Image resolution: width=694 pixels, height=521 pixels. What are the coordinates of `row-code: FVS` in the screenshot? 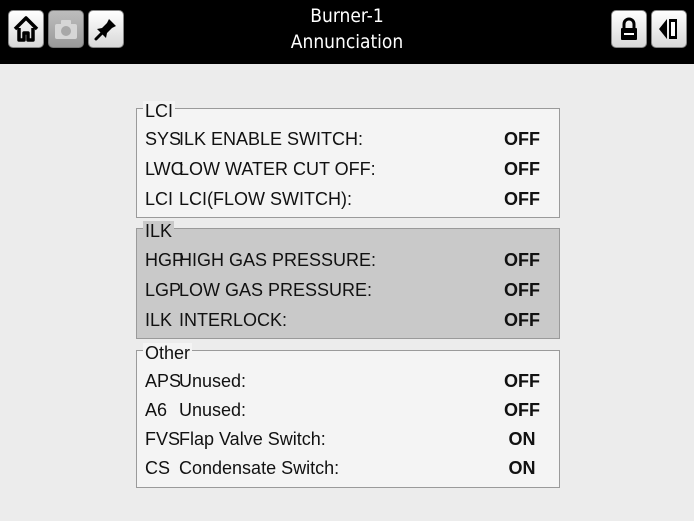 It's located at (163, 439).